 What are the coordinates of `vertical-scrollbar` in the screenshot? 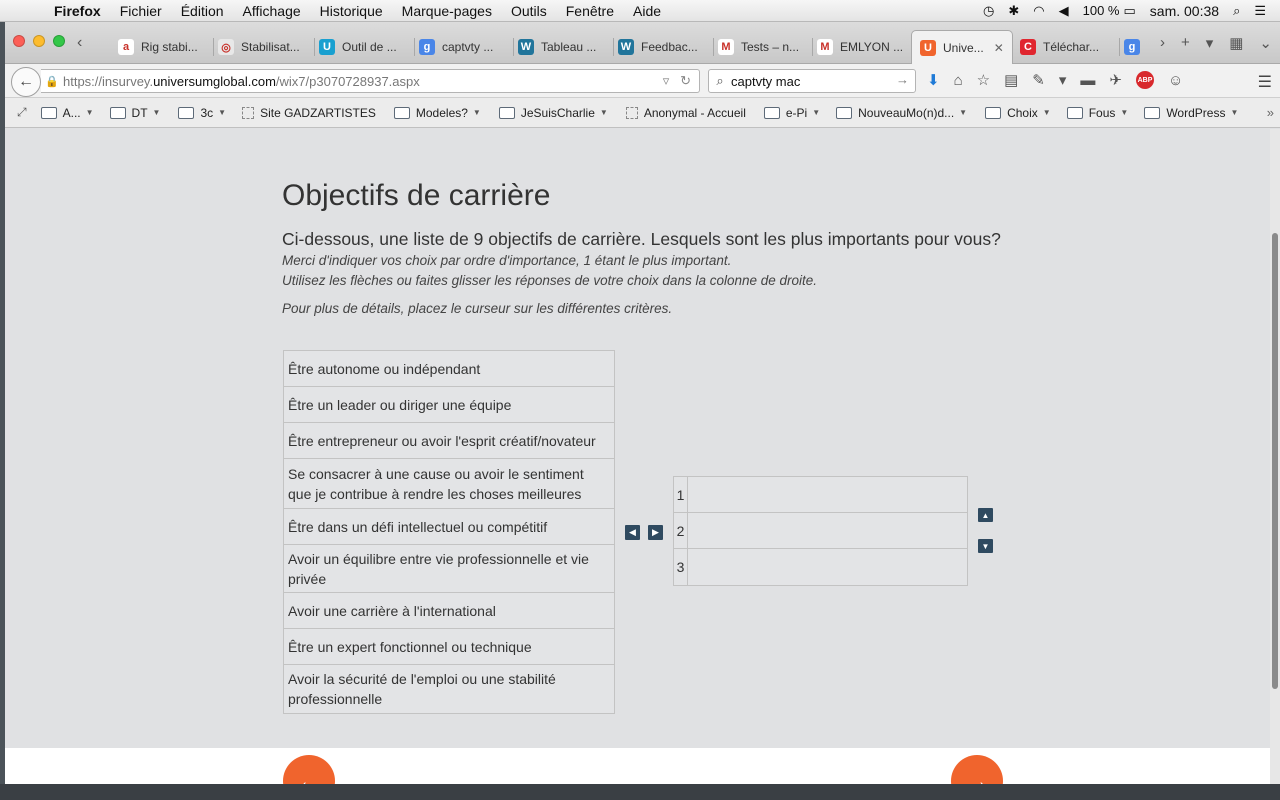 It's located at (1275, 456).